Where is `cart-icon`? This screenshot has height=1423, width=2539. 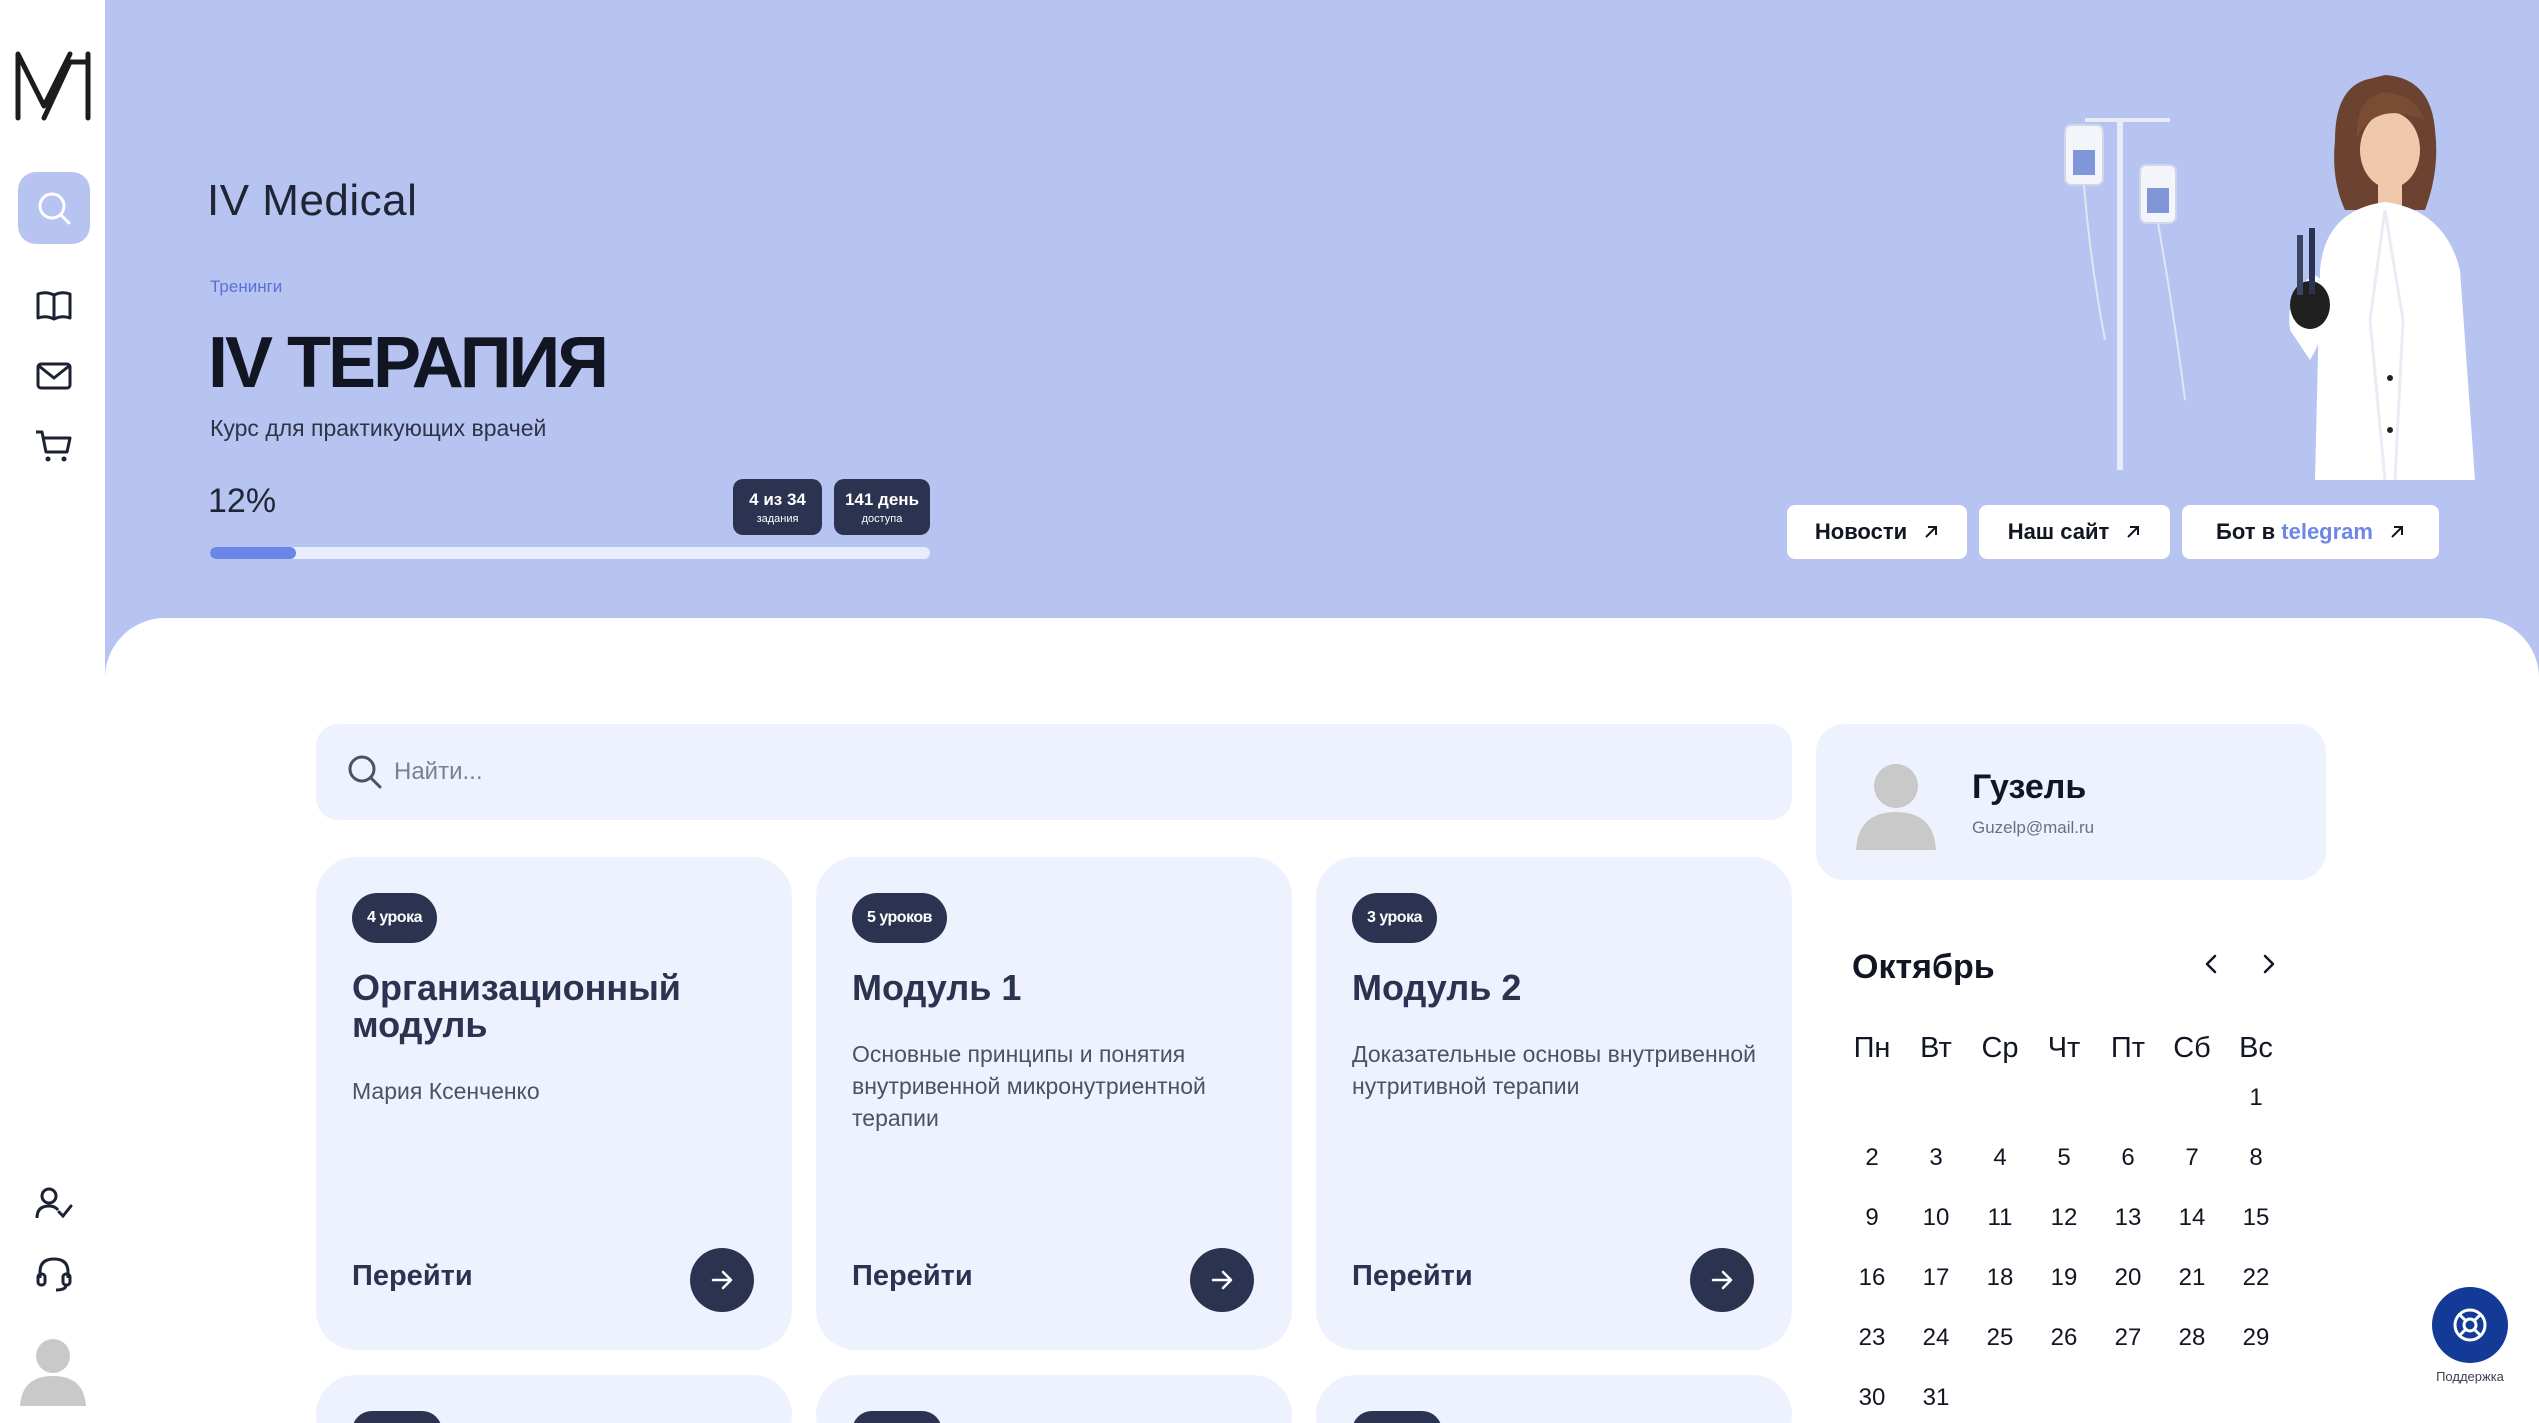 cart-icon is located at coordinates (54, 446).